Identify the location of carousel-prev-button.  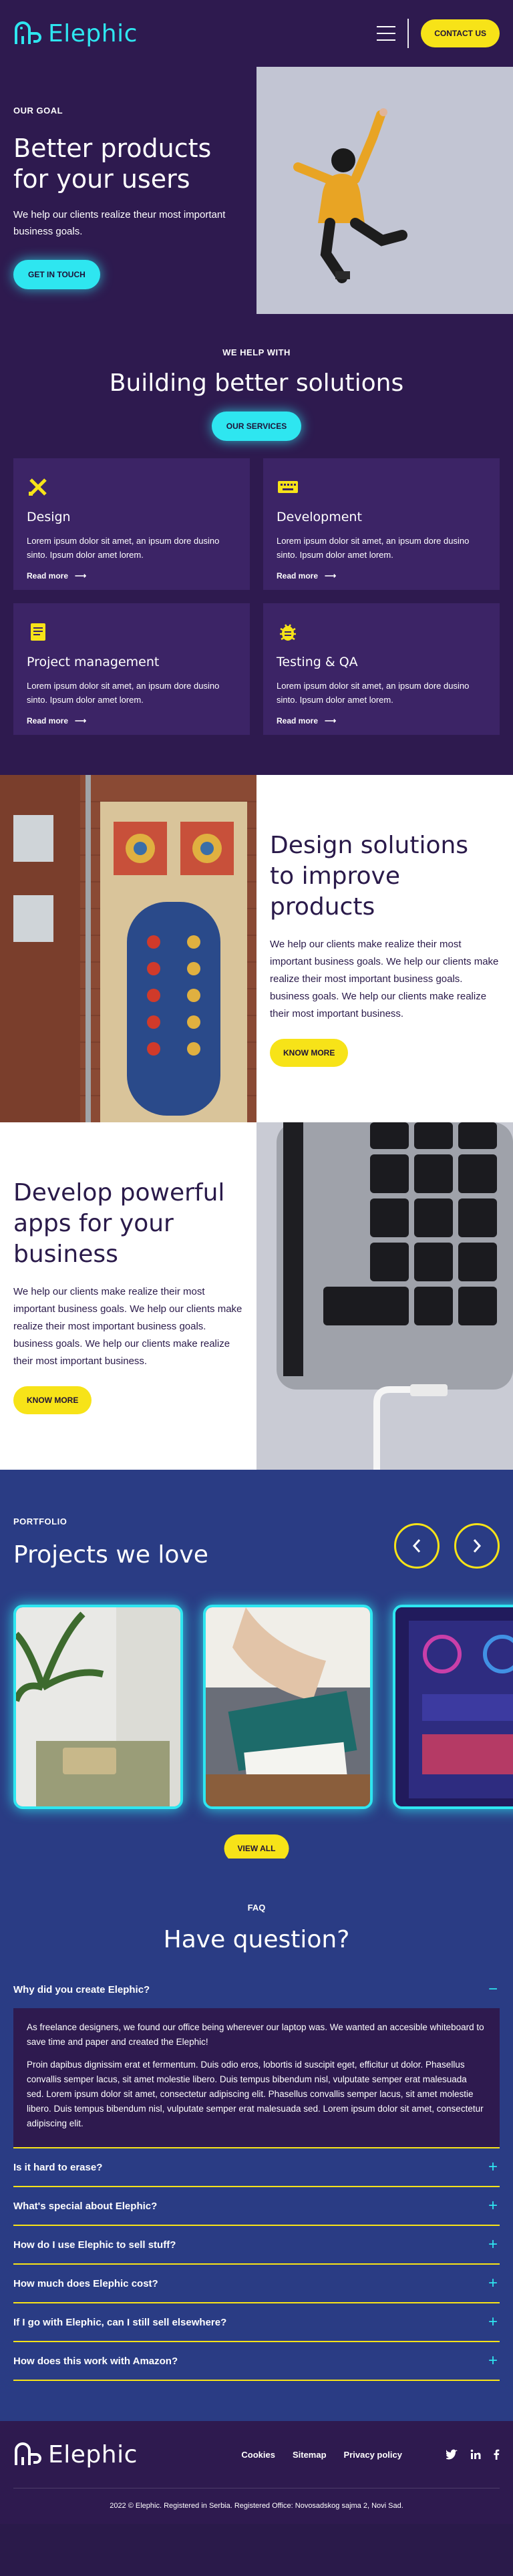
(417, 1546).